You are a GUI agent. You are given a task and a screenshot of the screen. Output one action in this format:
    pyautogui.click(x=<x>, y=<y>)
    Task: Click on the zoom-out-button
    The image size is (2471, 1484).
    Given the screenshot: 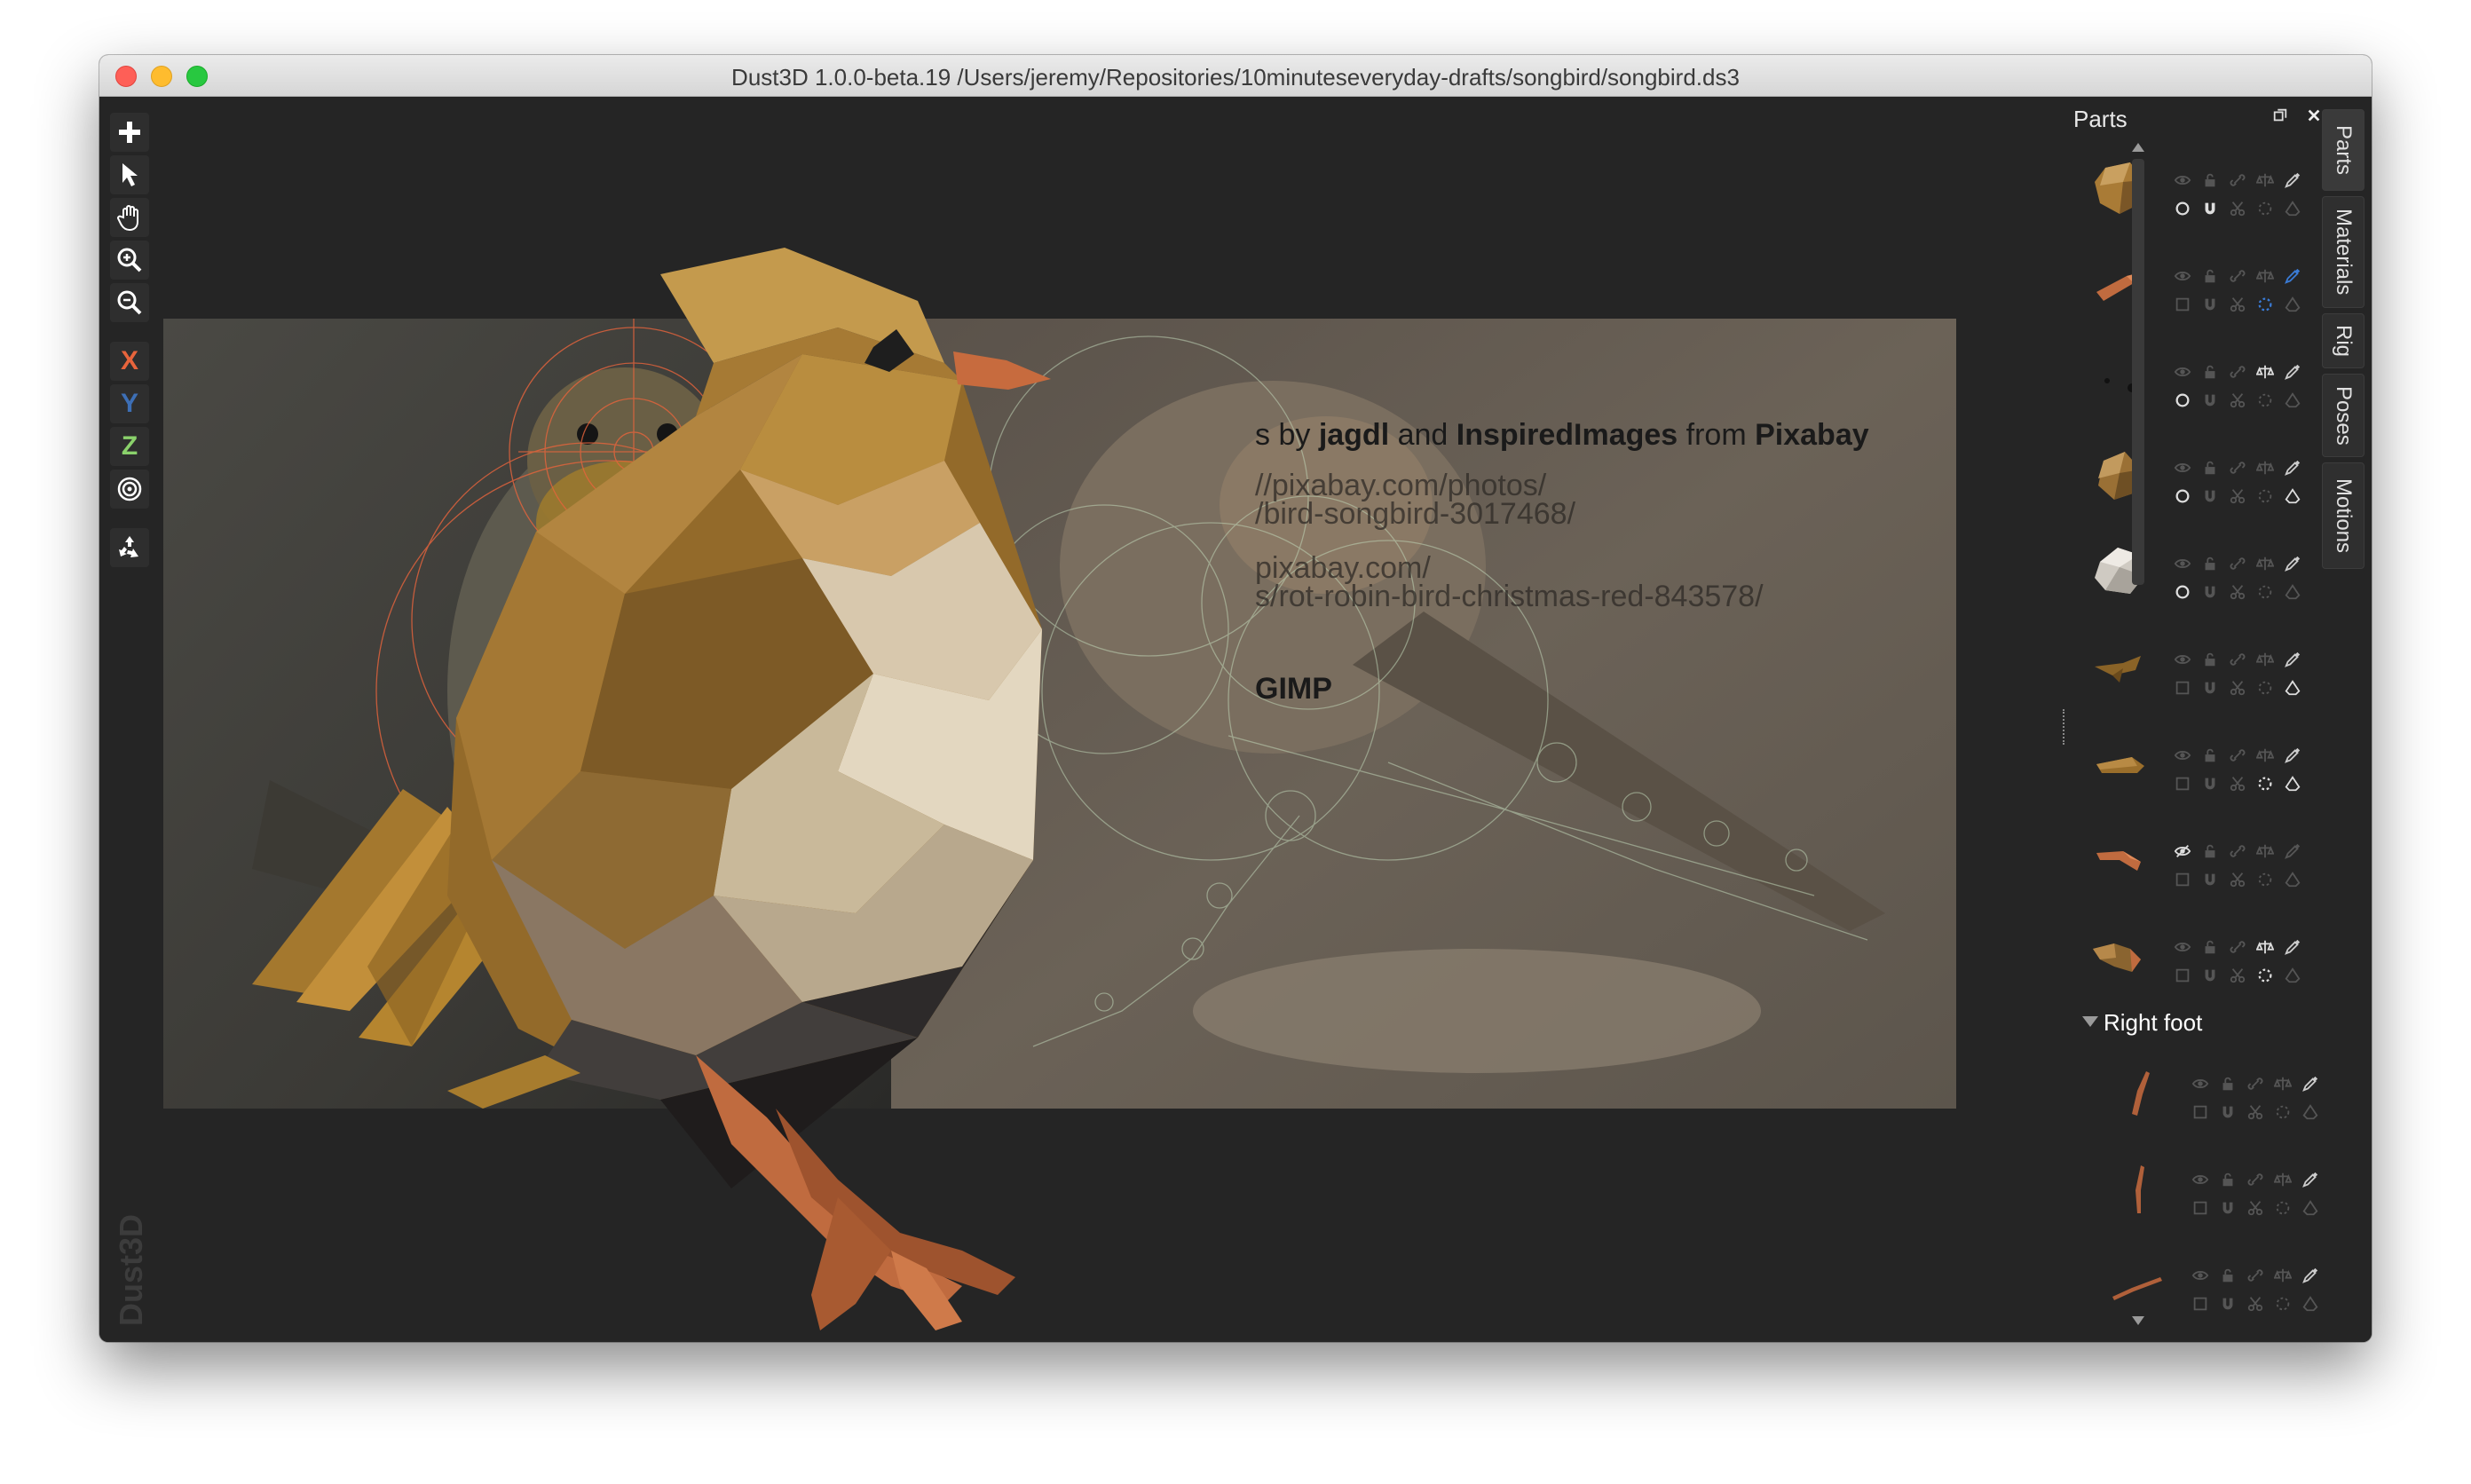 What is the action you would take?
    pyautogui.click(x=129, y=303)
    